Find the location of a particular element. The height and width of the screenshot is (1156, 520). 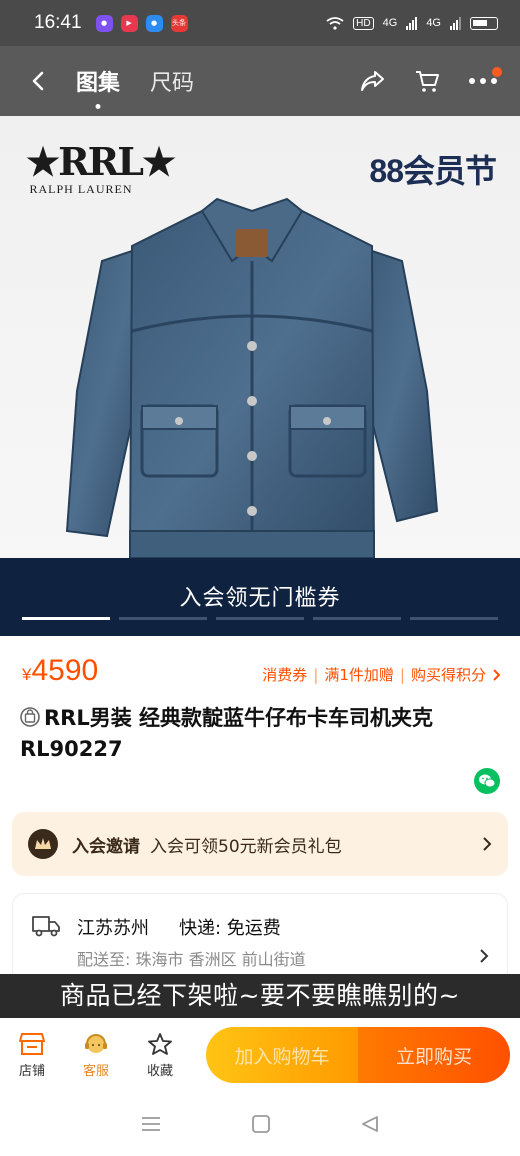

back-button is located at coordinates (38, 81).